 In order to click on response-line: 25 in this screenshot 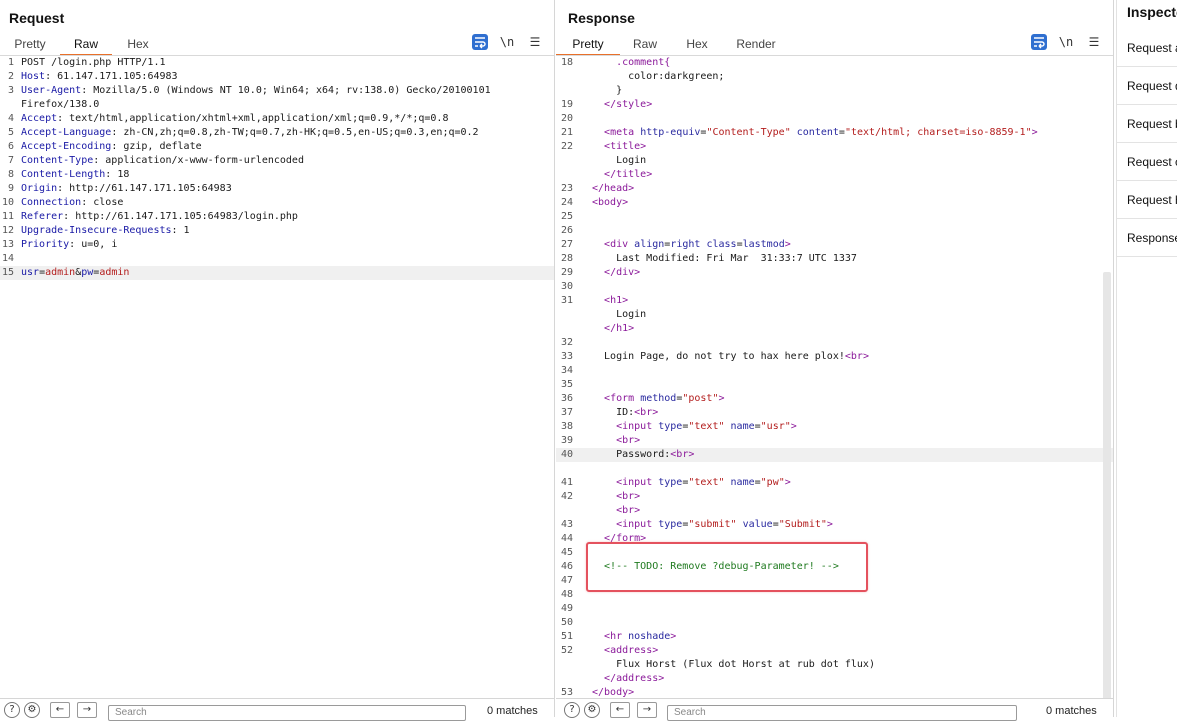, I will do `click(834, 217)`.